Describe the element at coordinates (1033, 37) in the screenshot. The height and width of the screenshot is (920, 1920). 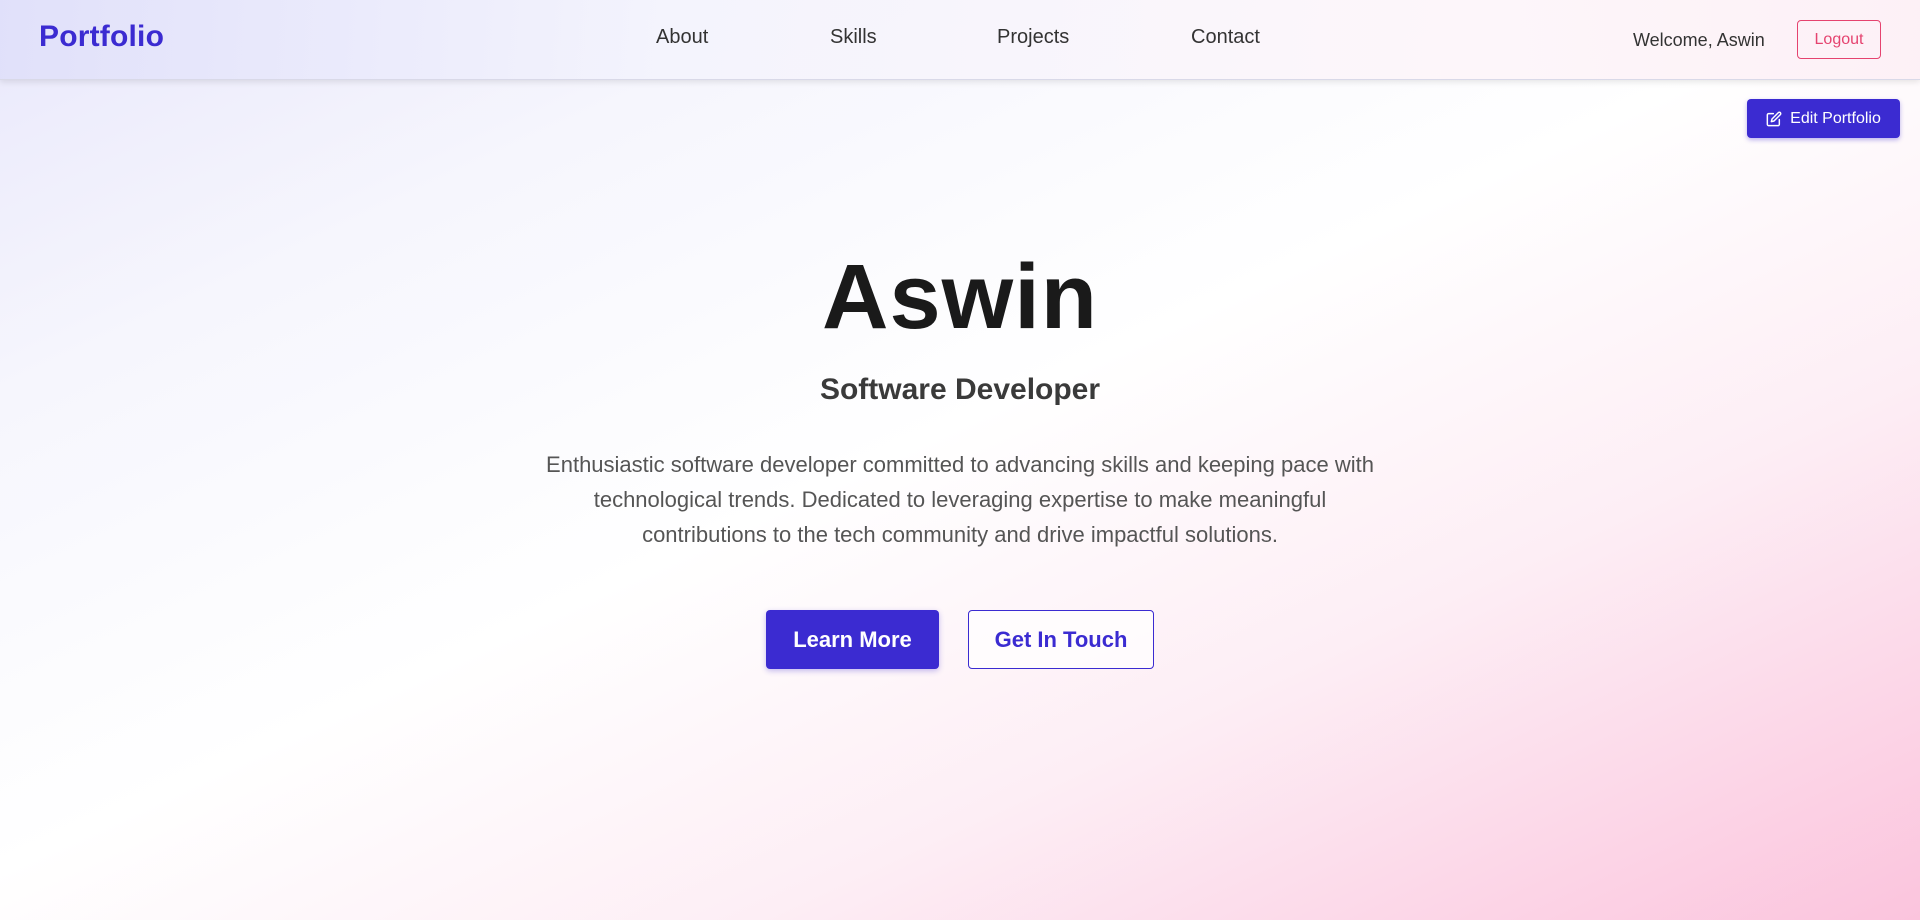
I see `nav-link-projects: Projects` at that location.